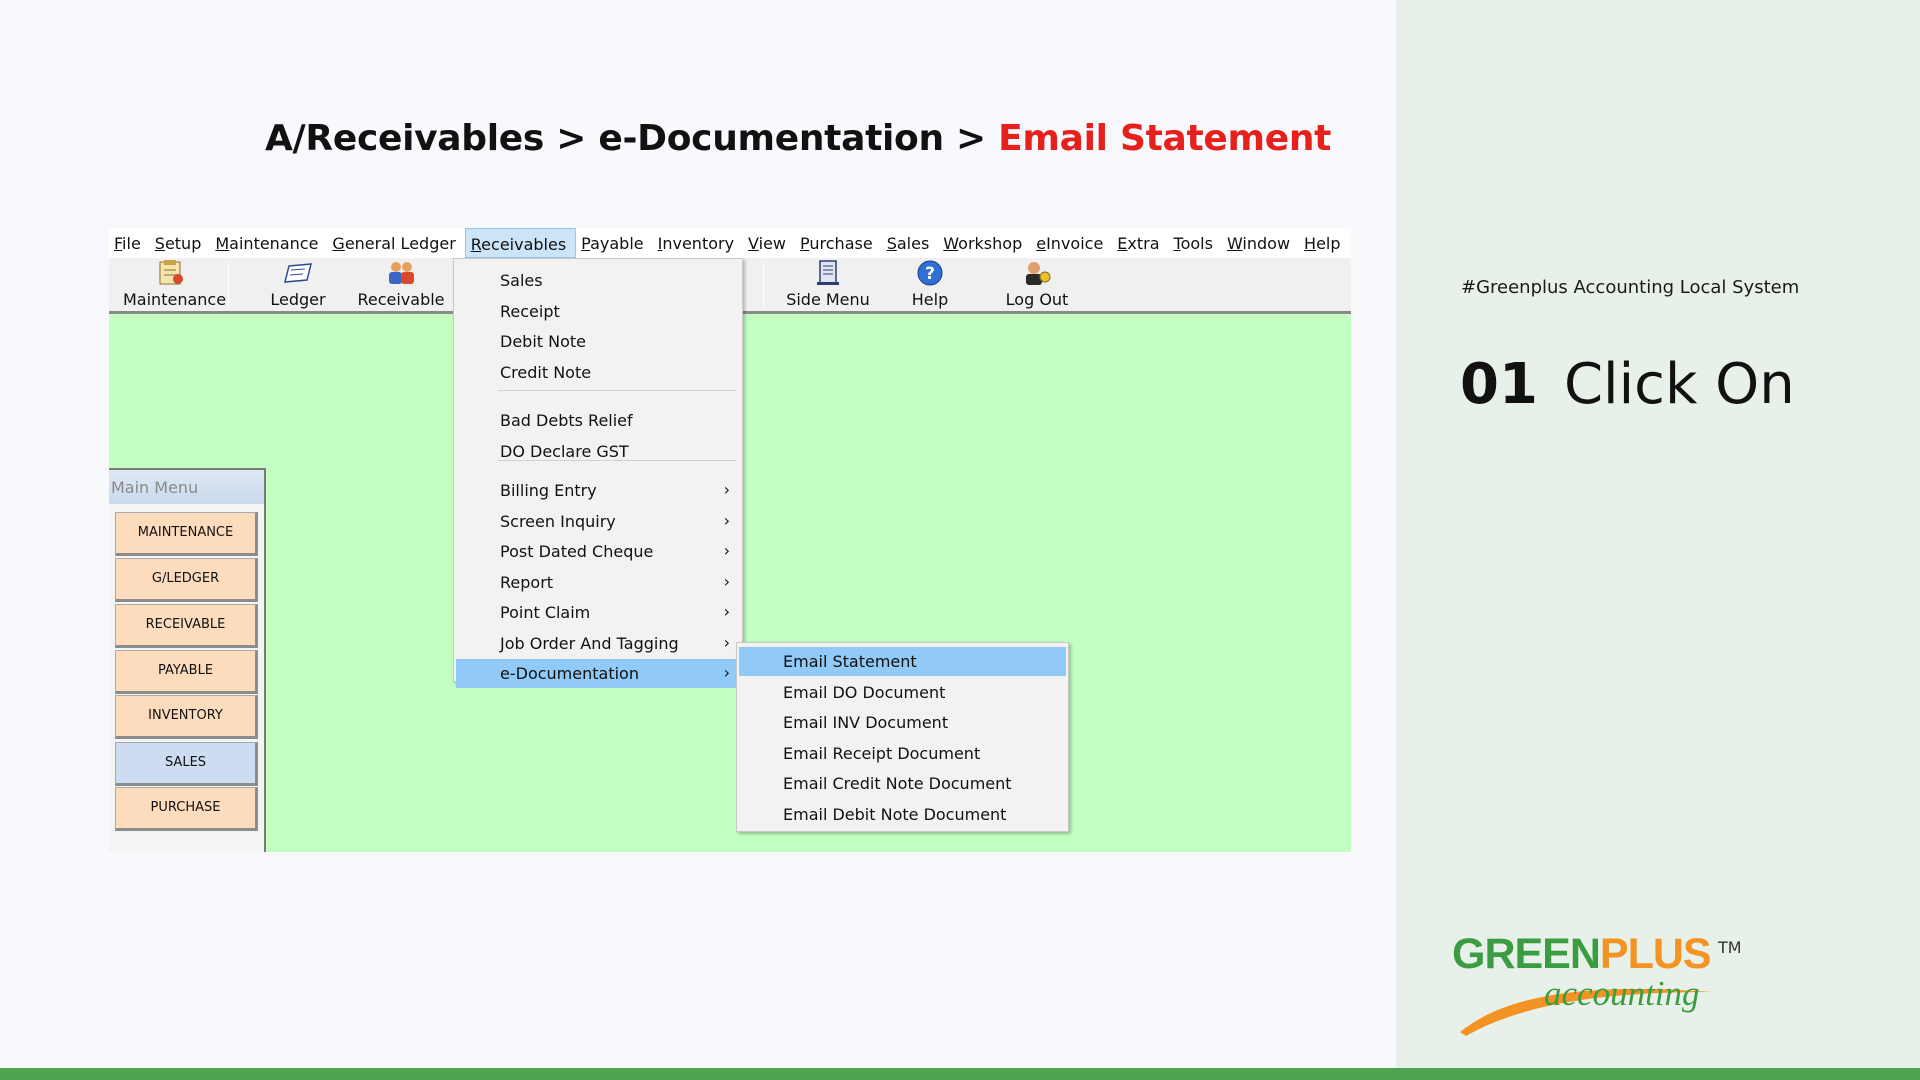  What do you see at coordinates (598, 673) in the screenshot?
I see `menu-item-e-documentation: e-Documentation ›` at bounding box center [598, 673].